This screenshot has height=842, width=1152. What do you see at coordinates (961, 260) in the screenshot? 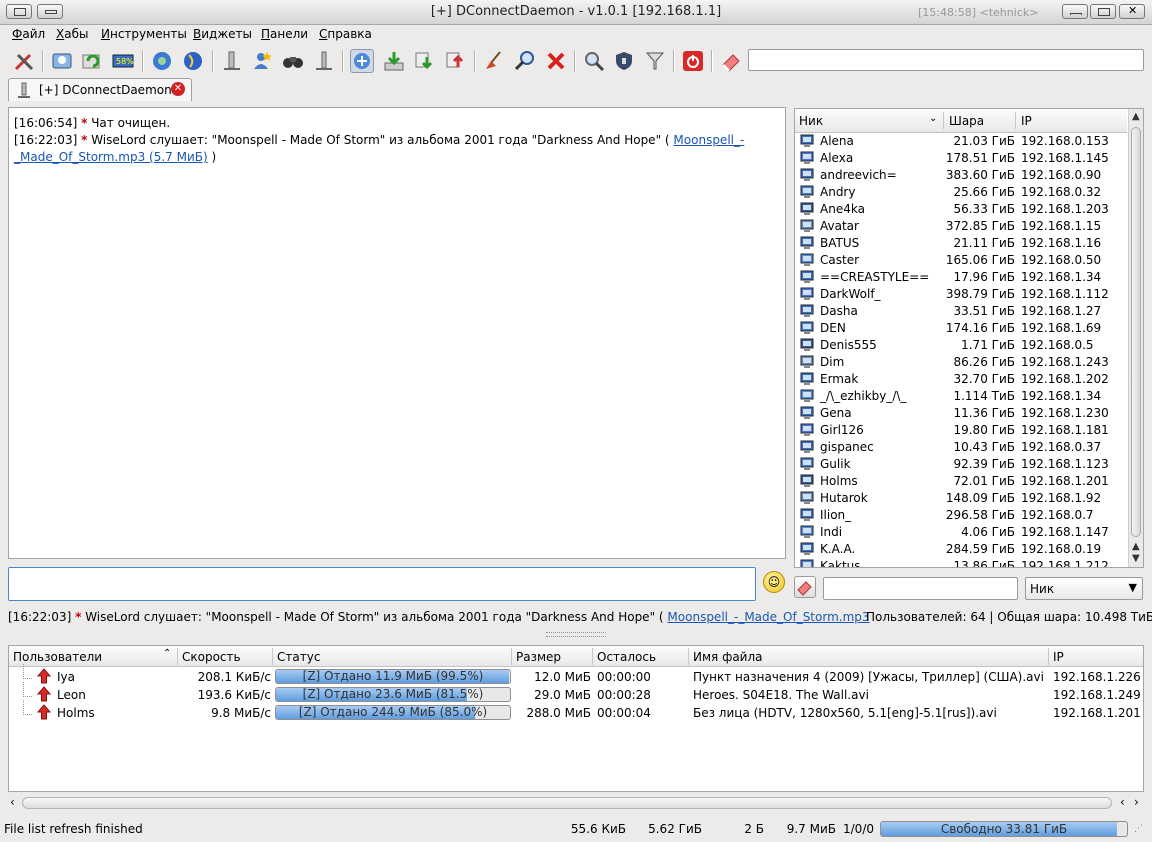
I see `user-row: Caster 165.06 ГиБ 192.168.0.50` at bounding box center [961, 260].